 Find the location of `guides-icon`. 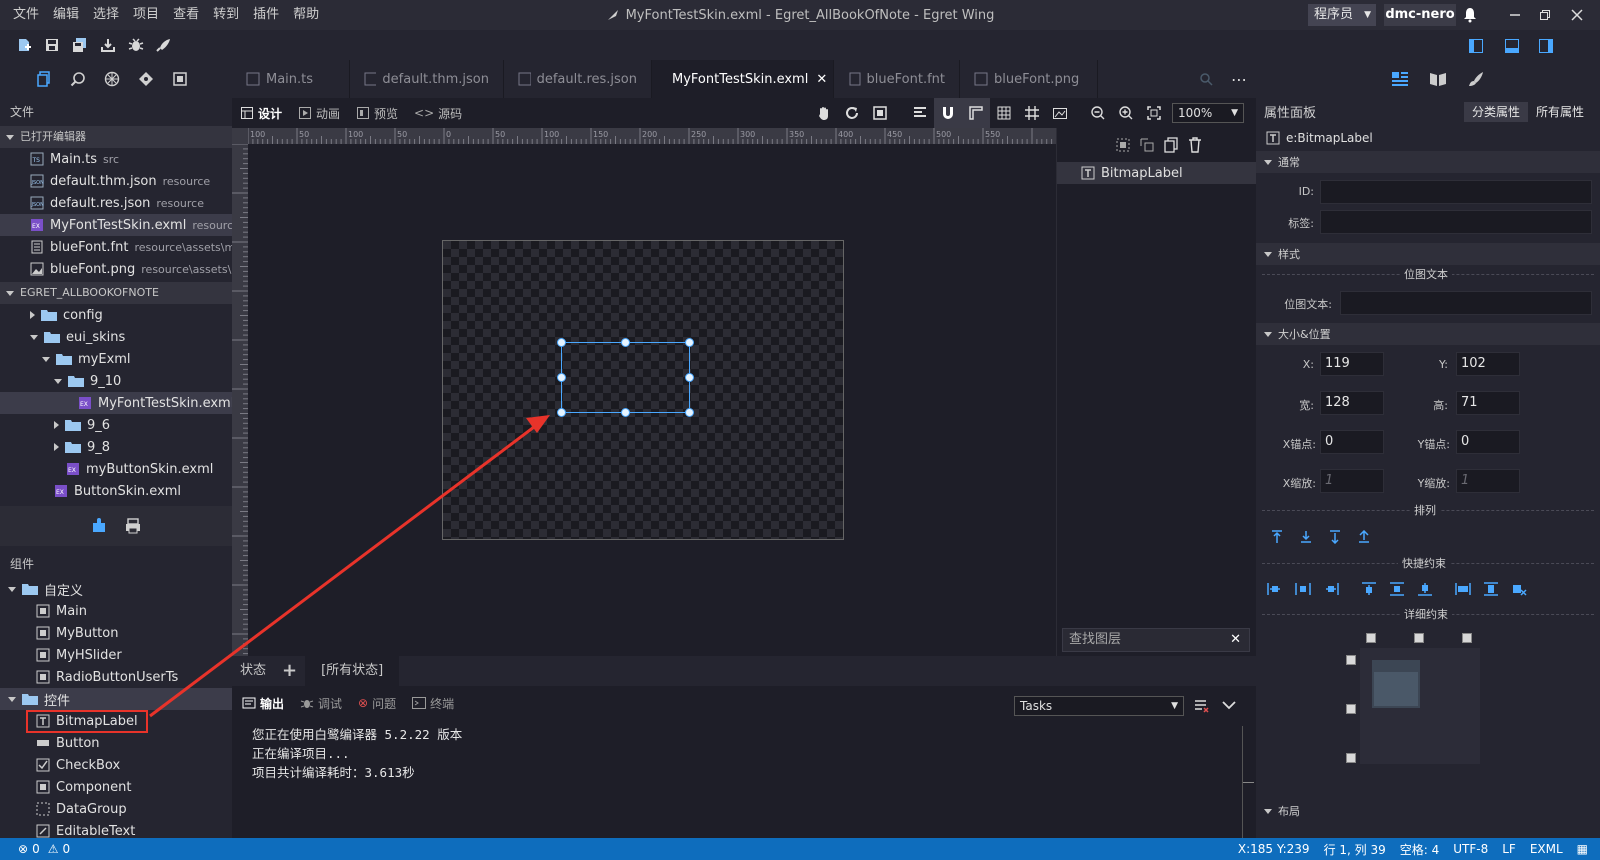

guides-icon is located at coordinates (1032, 113).